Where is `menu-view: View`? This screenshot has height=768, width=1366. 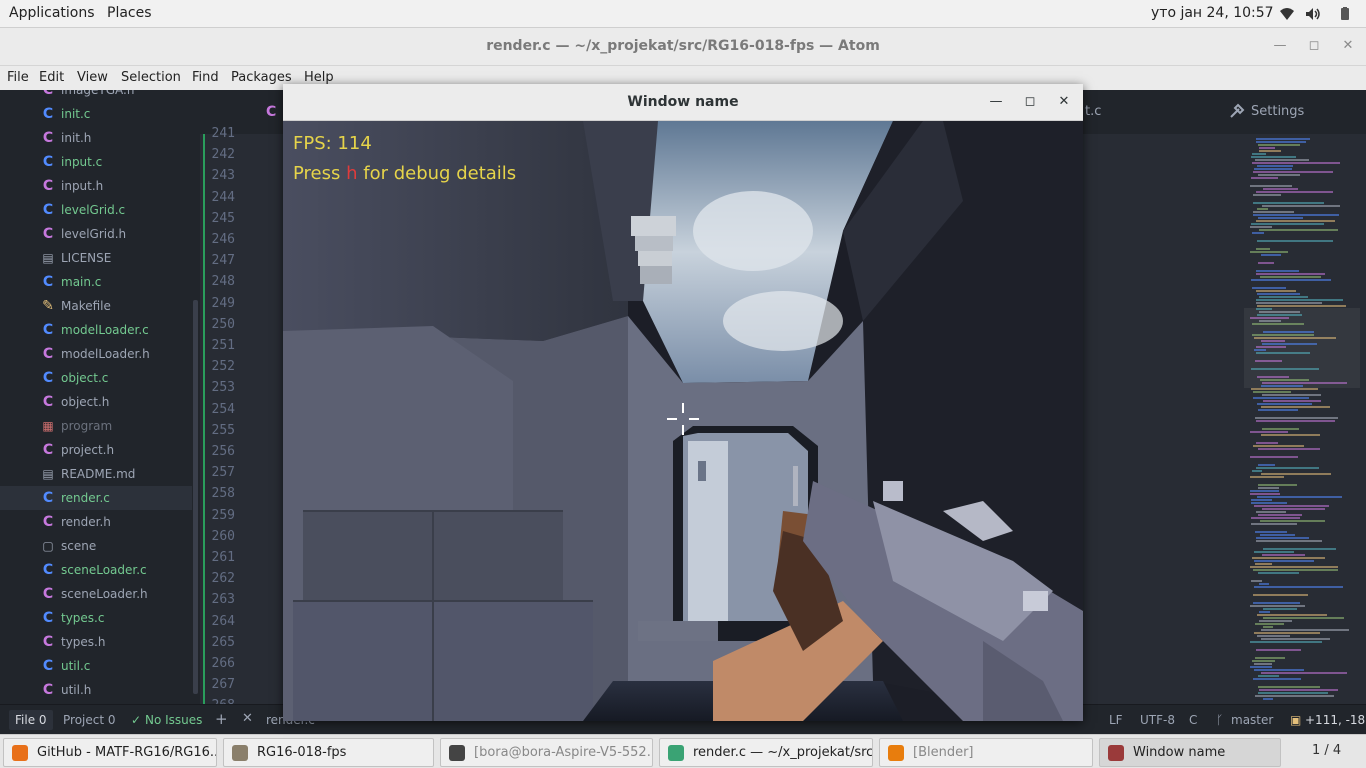 menu-view: View is located at coordinates (92, 77).